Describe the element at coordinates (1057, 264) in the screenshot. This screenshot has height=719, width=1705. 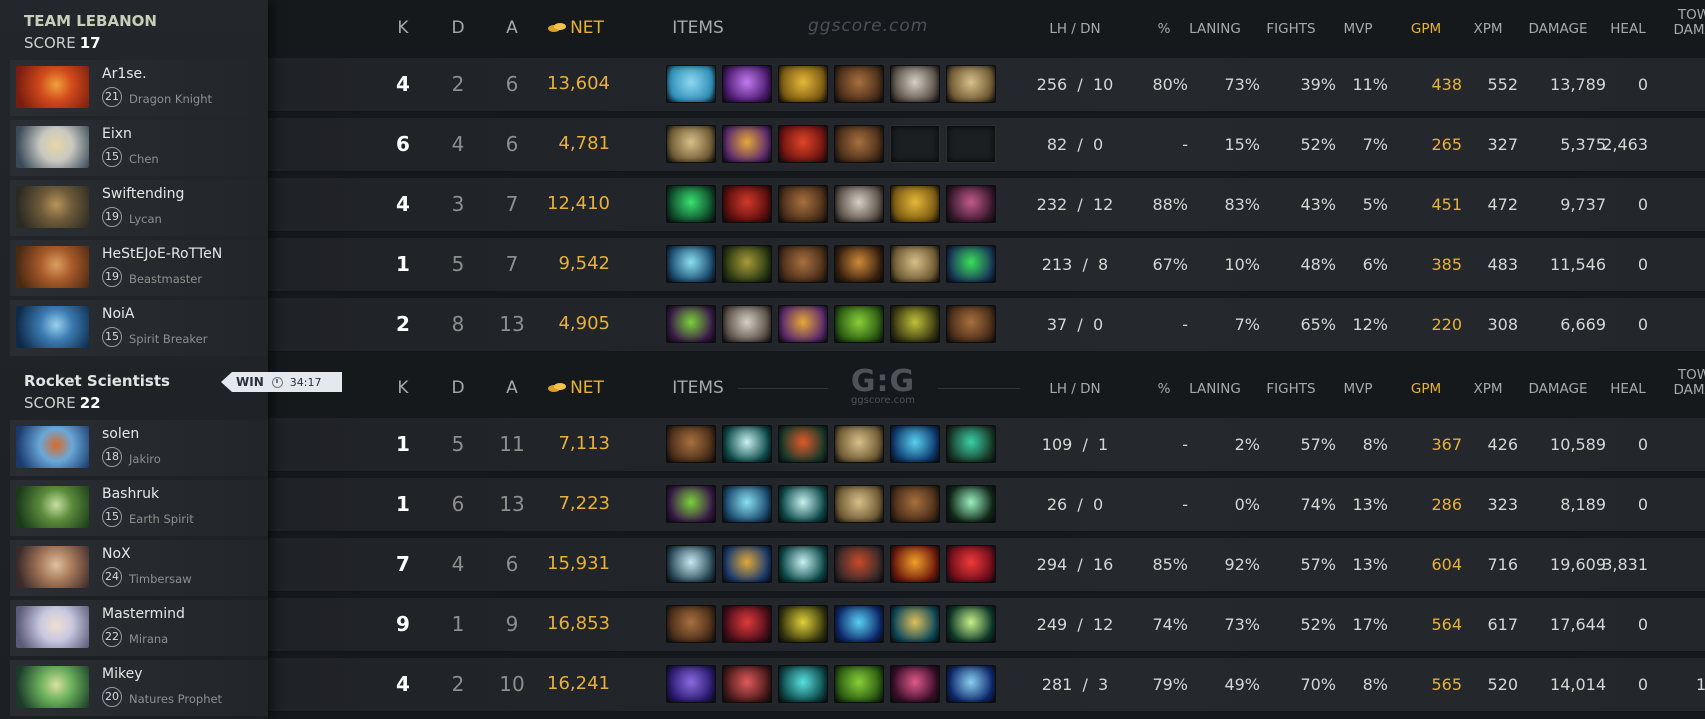
I see `last-hits: 213` at that location.